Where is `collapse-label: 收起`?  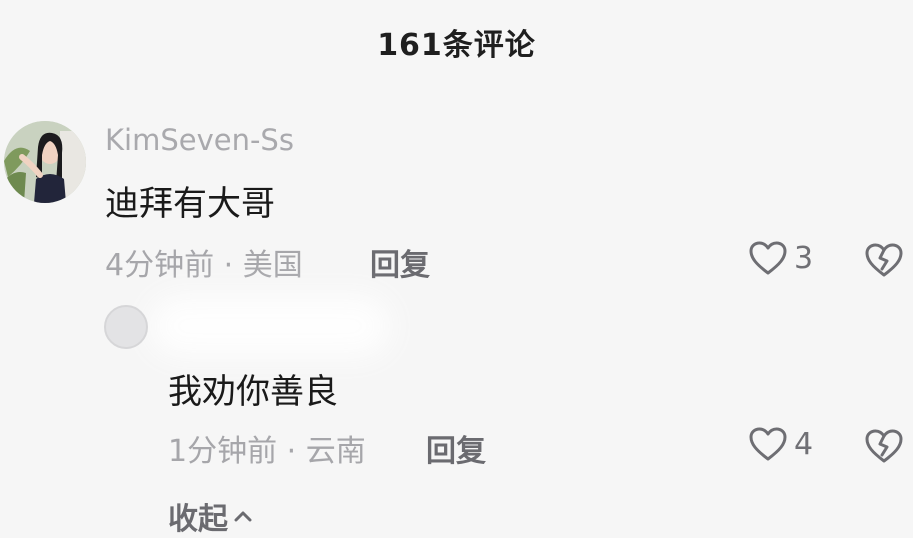
collapse-label: 收起 is located at coordinates (198, 519).